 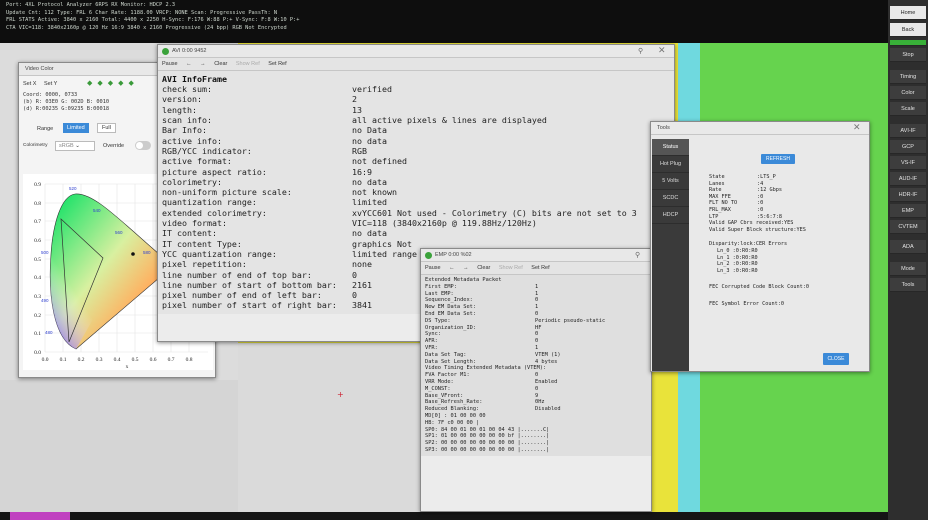 What do you see at coordinates (37, 260) in the screenshot?
I see `y-tick: 0.5` at bounding box center [37, 260].